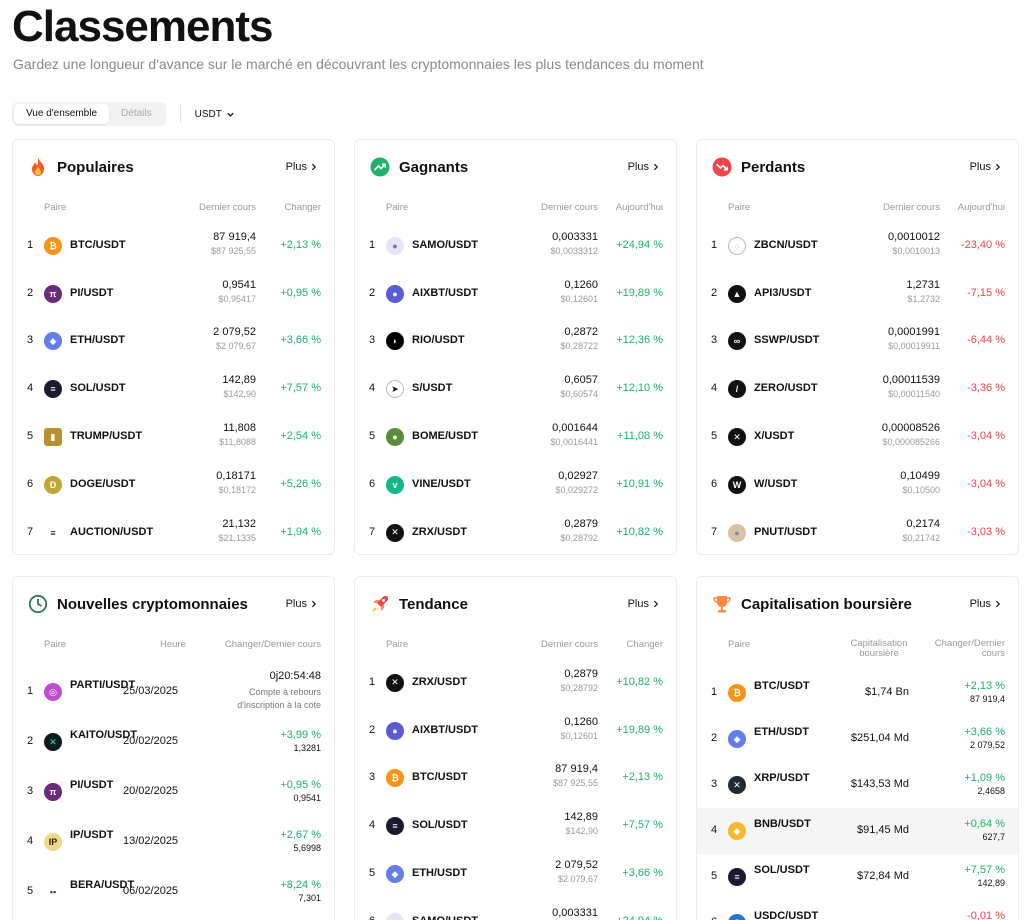 The height and width of the screenshot is (920, 1024). What do you see at coordinates (515, 342) in the screenshot?
I see `table-row: 3 ◗ RIO/USDT 0,2872 $0,28722 +12,36 %` at bounding box center [515, 342].